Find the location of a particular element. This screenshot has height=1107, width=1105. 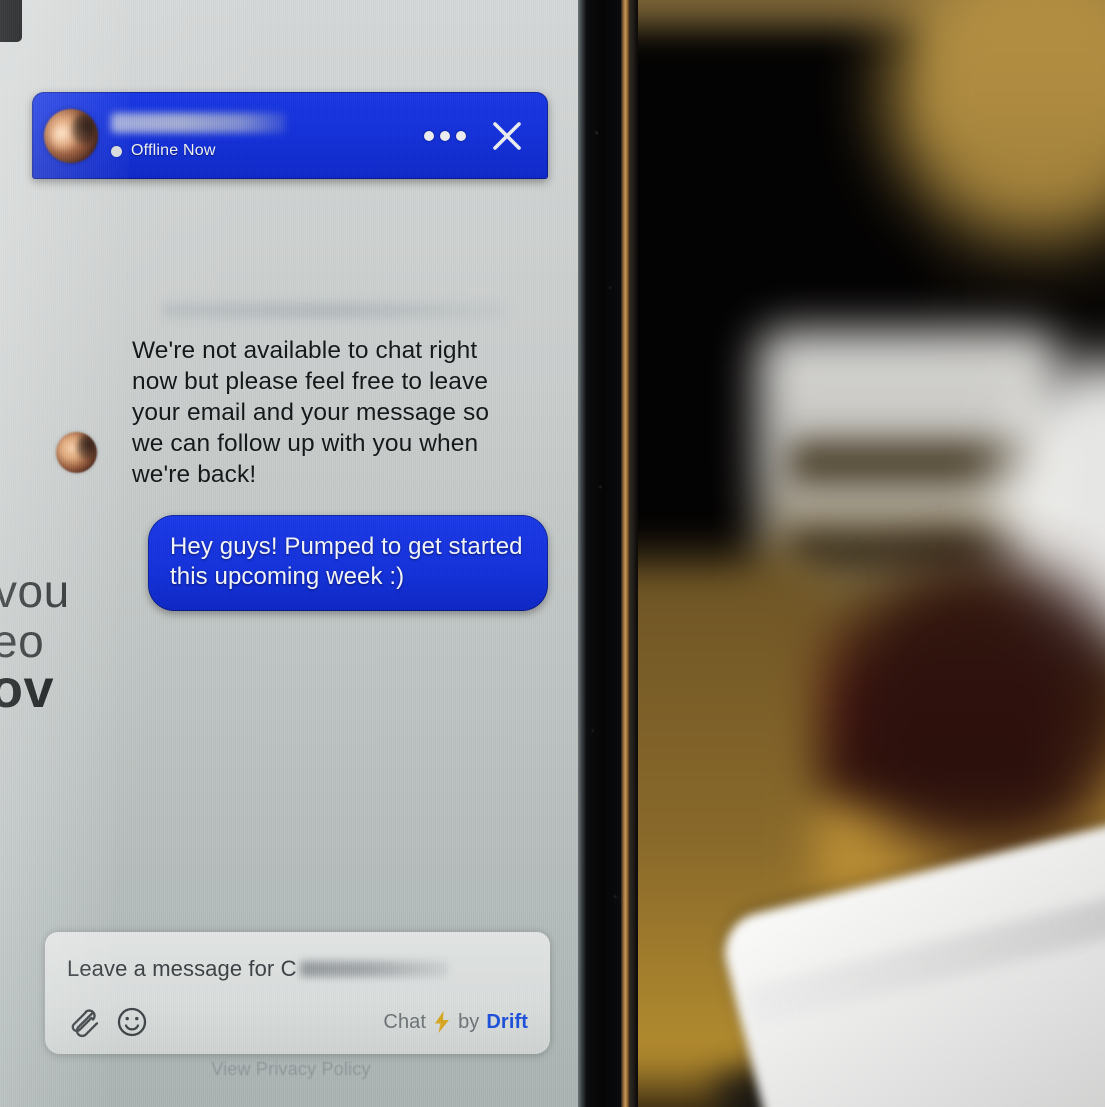

smiley-face-icon is located at coordinates (132, 1022).